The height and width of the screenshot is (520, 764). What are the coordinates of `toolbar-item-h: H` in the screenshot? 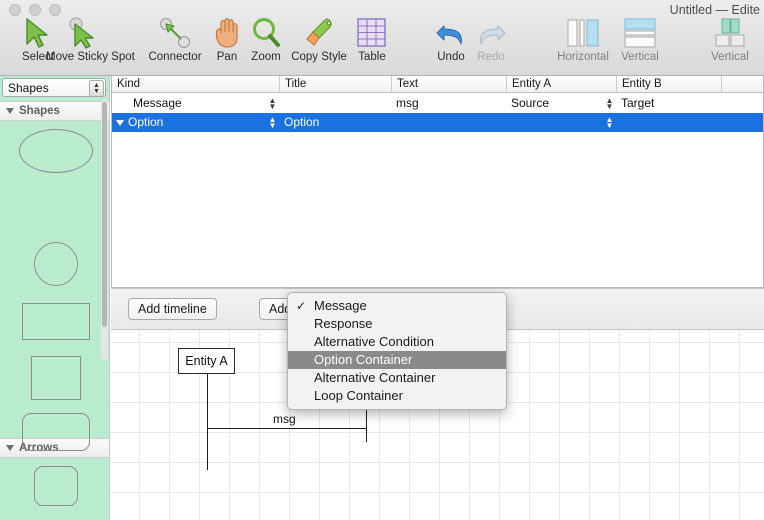 It's located at (756, 39).